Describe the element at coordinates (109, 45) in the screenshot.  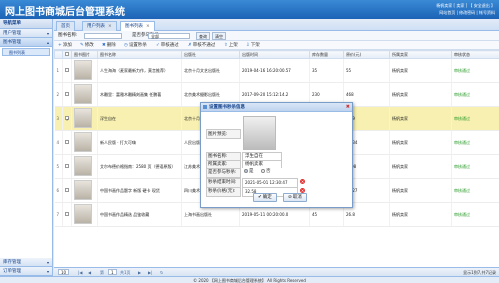
I see `delete-button: ✖删除` at that location.